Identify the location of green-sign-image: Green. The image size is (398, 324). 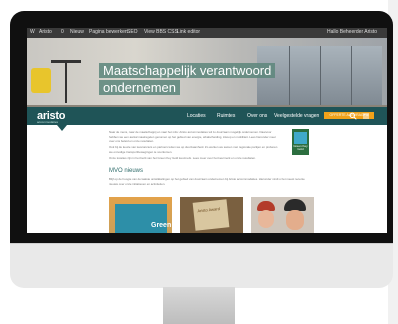
(143, 218).